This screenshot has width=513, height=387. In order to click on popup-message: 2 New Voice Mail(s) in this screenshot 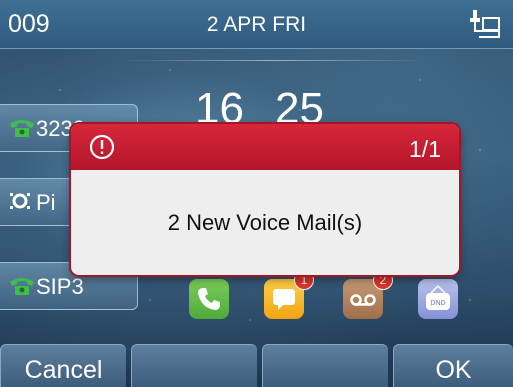, I will do `click(265, 222)`.